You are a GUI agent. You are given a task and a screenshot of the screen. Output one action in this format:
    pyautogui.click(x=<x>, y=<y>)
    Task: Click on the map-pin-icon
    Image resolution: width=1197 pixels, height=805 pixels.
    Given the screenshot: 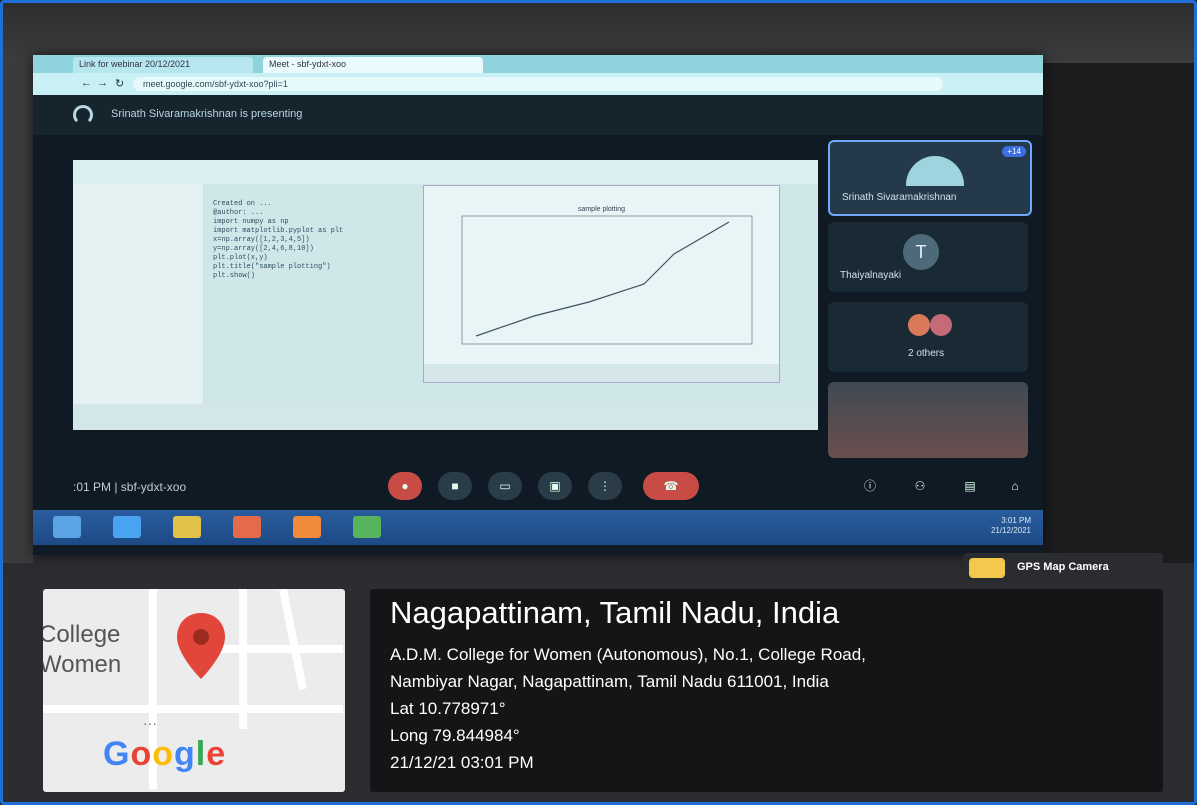 What is the action you would take?
    pyautogui.click(x=201, y=646)
    